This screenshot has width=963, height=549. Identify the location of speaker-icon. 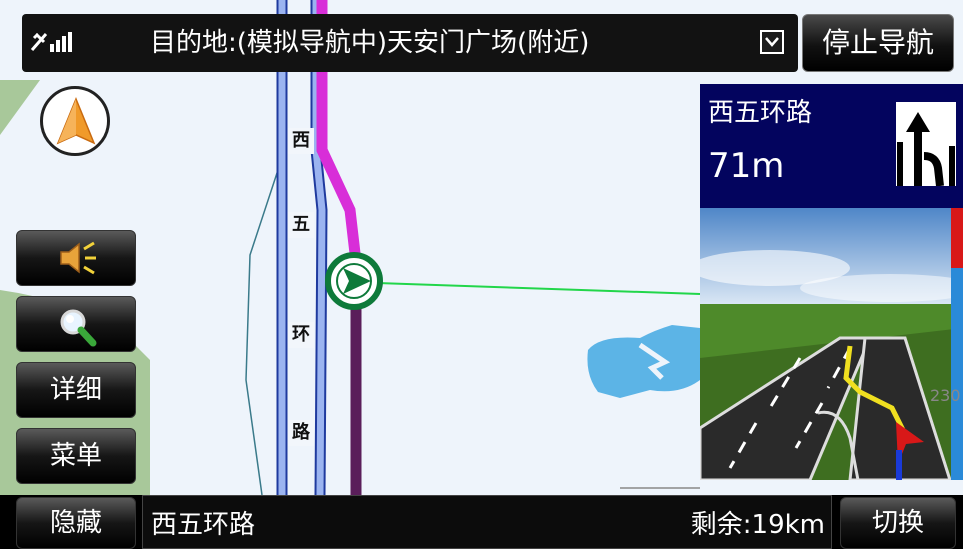
(78, 258).